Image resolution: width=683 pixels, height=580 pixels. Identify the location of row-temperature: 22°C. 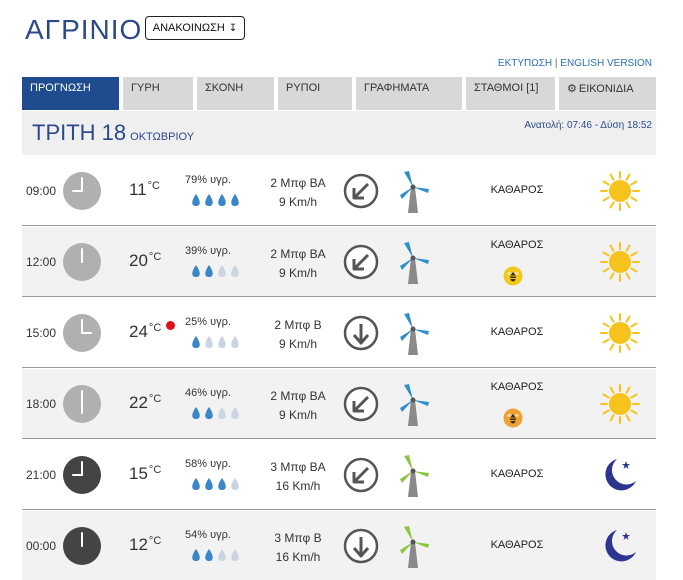
(145, 403).